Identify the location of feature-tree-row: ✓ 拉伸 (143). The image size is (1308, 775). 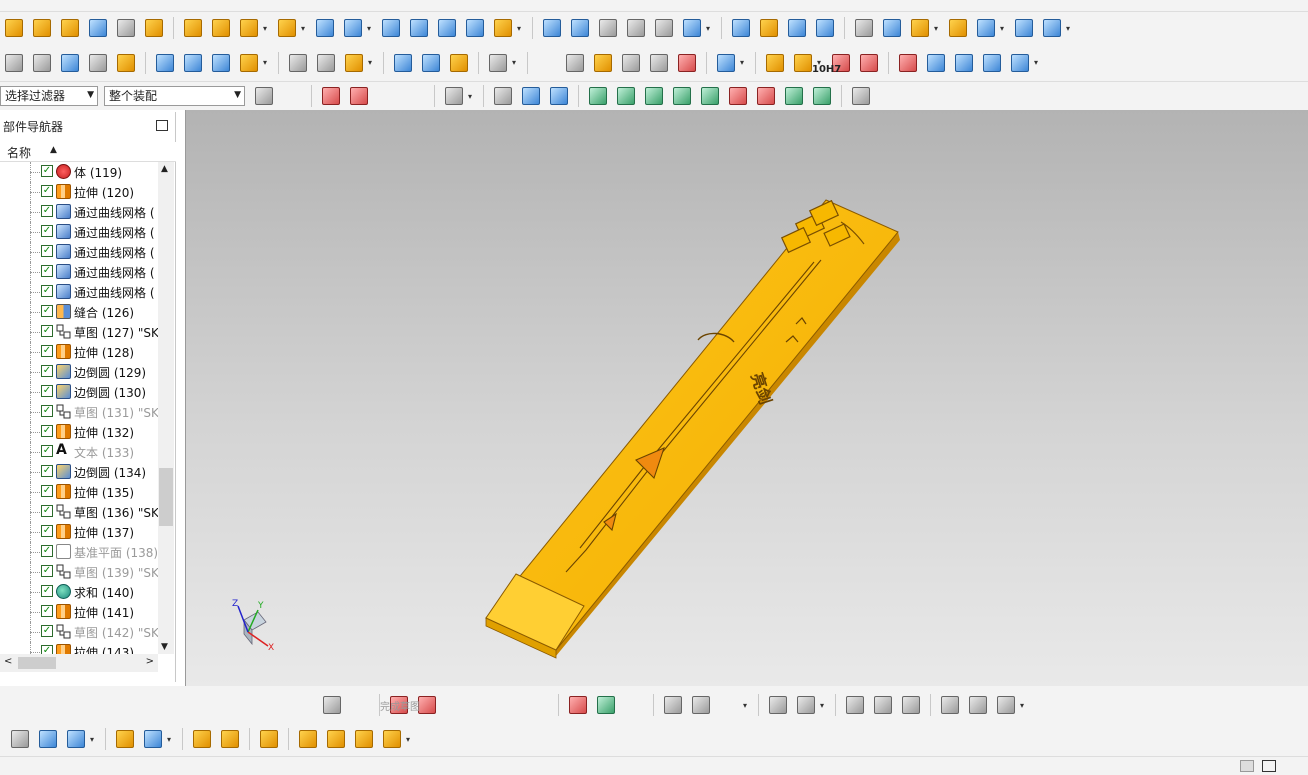
(79, 648).